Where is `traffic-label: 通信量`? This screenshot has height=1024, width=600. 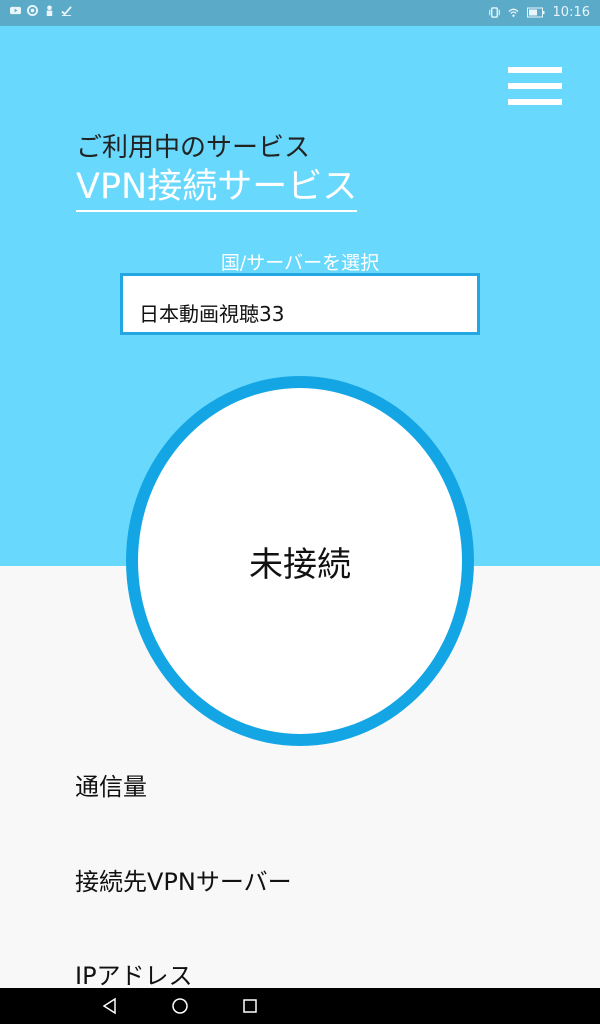
traffic-label: 通信量 is located at coordinates (111, 787).